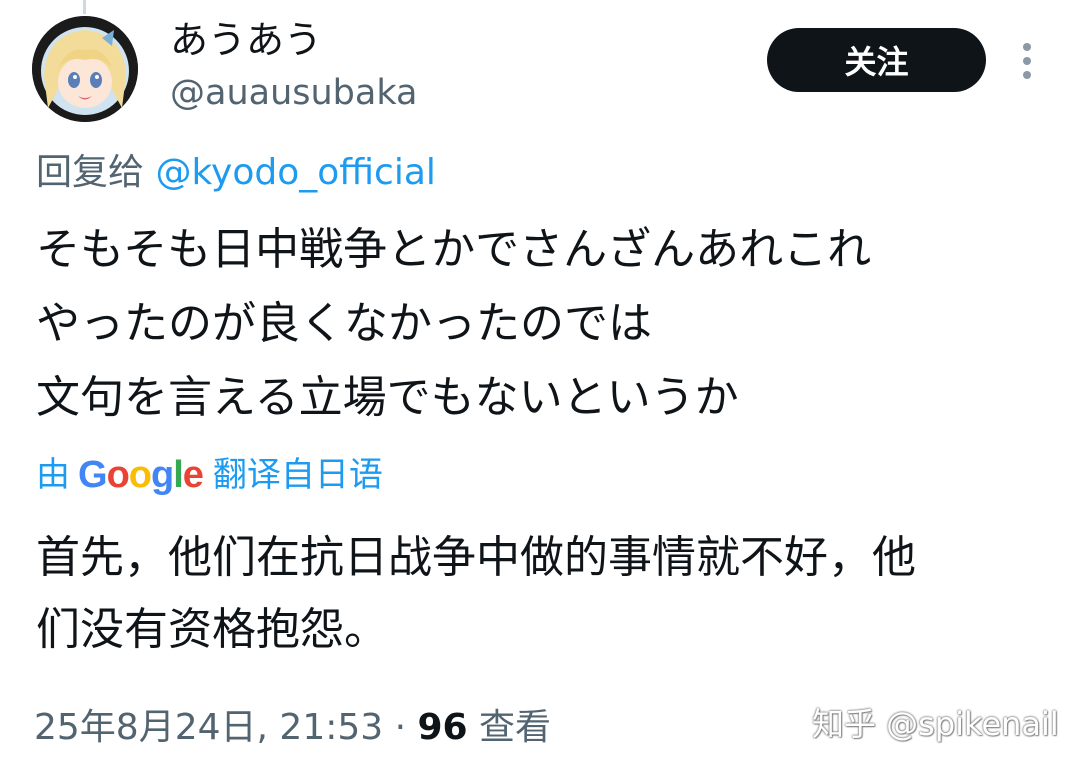 This screenshot has width=1080, height=771. Describe the element at coordinates (935, 724) in the screenshot. I see `zhihu-watermark: 知乎 @spikenail` at that location.